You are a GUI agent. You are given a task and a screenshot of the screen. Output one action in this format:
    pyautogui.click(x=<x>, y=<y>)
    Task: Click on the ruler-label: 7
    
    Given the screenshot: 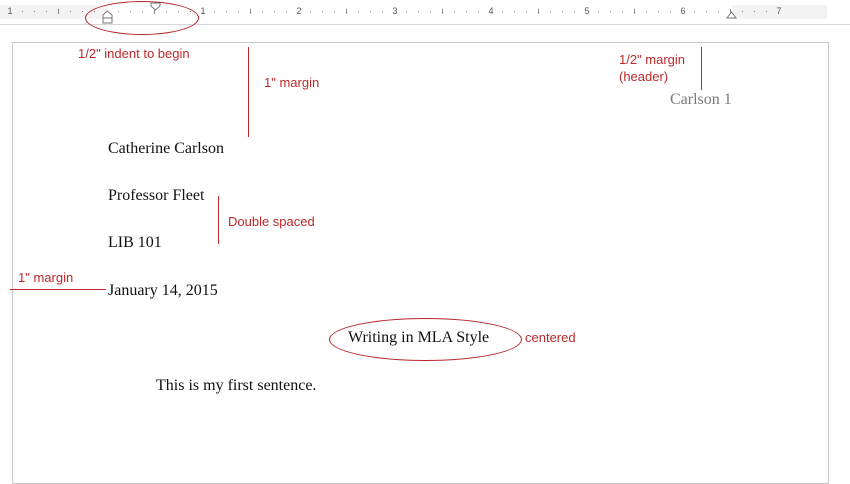 What is the action you would take?
    pyautogui.click(x=779, y=11)
    